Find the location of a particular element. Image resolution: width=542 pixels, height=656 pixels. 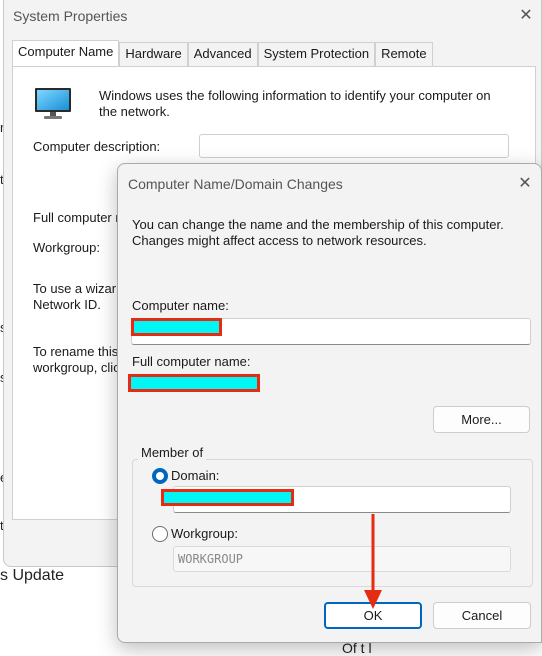

tab-system-protection: System Protection is located at coordinates (316, 54).